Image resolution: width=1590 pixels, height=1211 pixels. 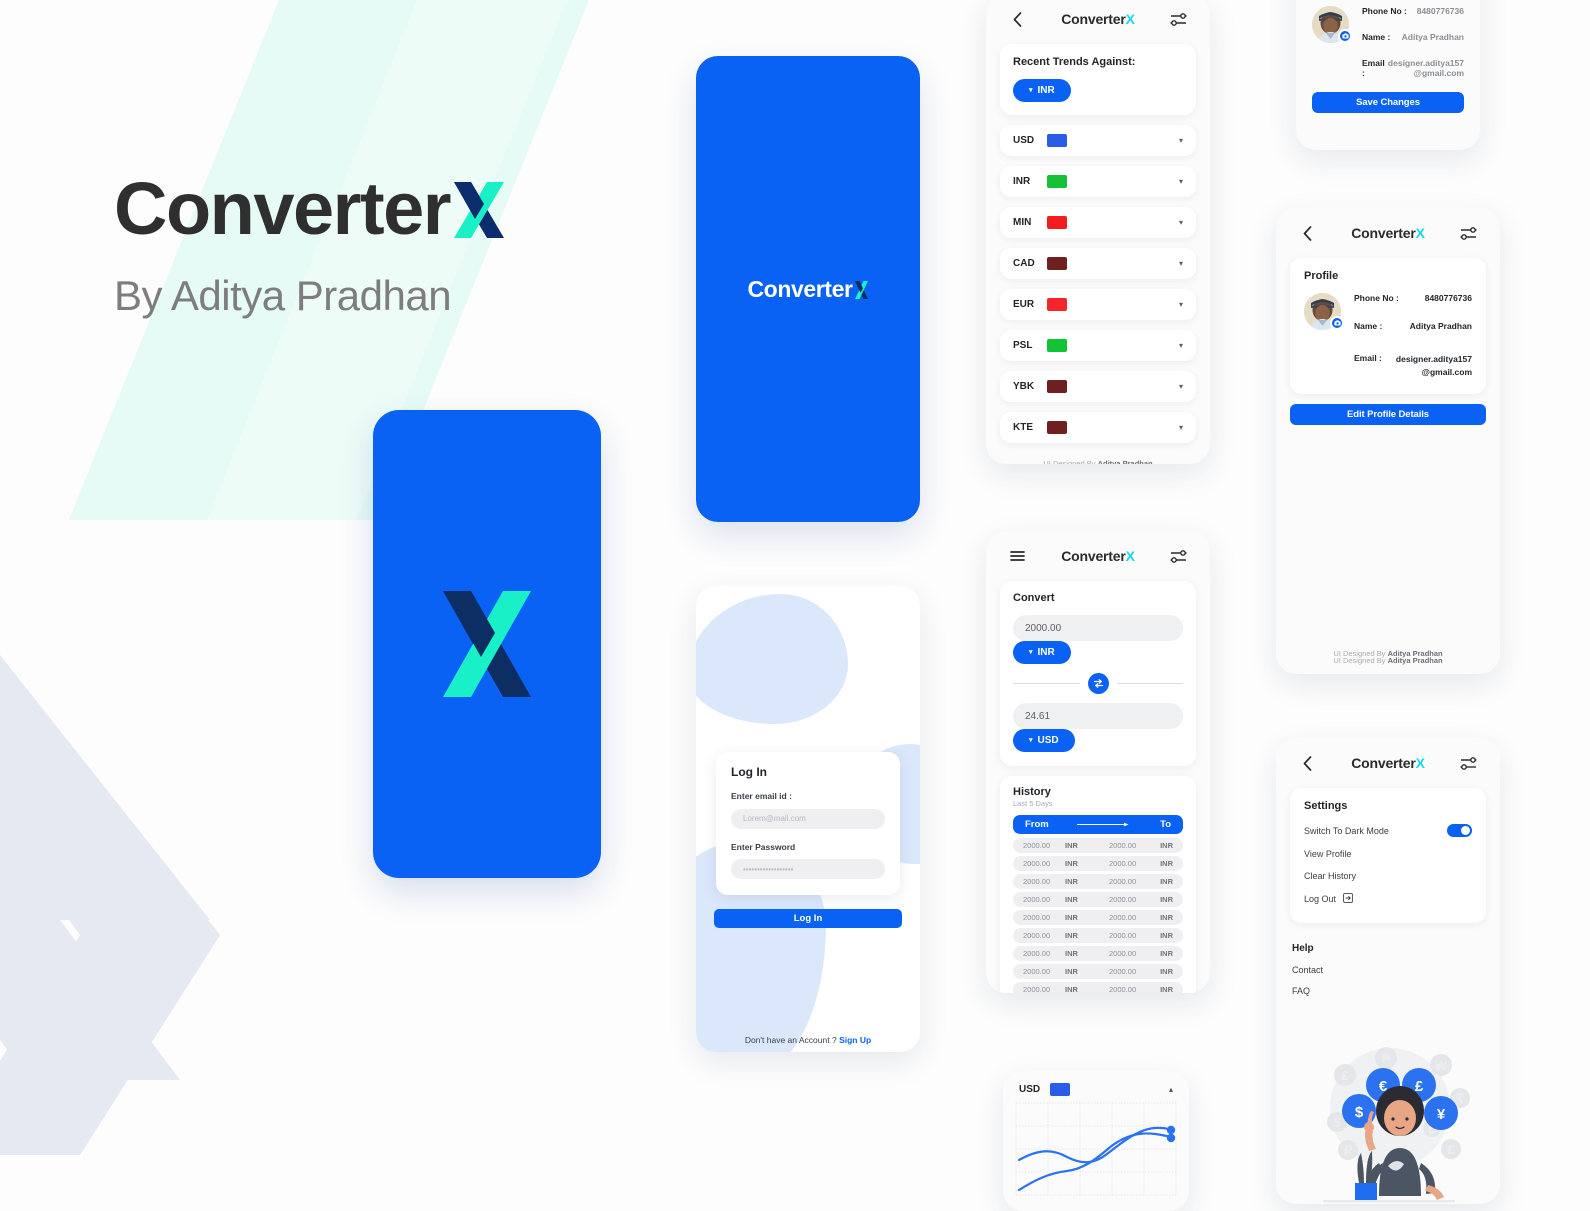 I want to click on convert-from-currency-pill: ▾ INR, so click(x=1042, y=652).